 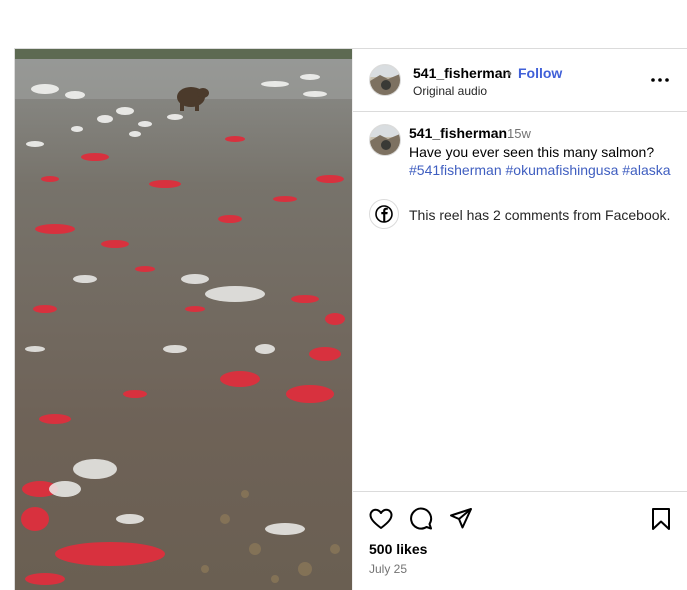 I want to click on share-icon, so click(x=461, y=519).